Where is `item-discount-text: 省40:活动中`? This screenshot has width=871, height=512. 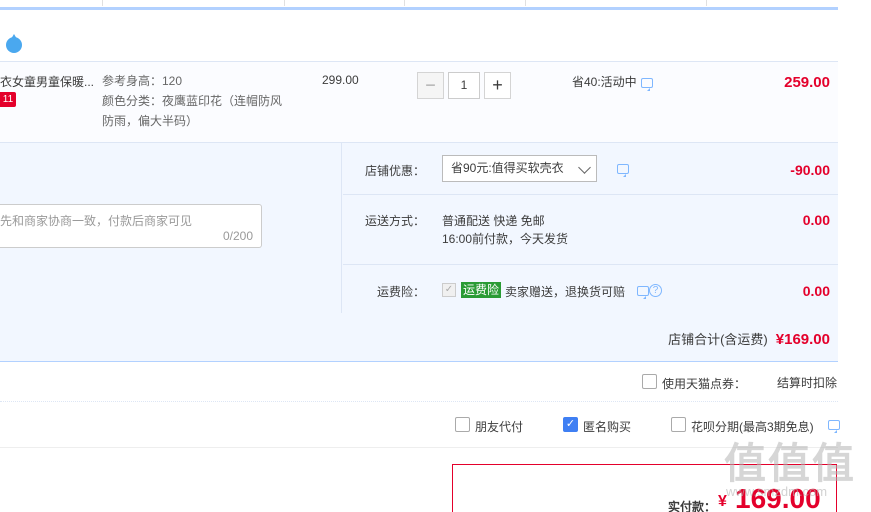
item-discount-text: 省40:活动中 is located at coordinates (604, 82).